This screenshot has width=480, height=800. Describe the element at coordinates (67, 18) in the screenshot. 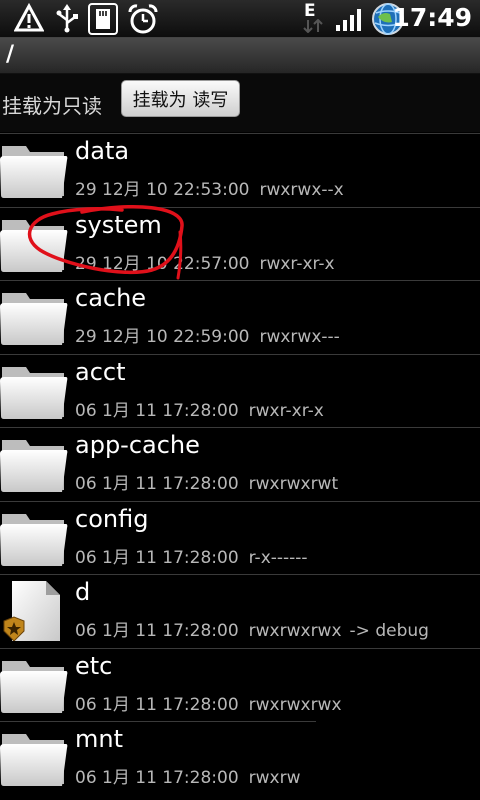

I see `usb-icon` at that location.